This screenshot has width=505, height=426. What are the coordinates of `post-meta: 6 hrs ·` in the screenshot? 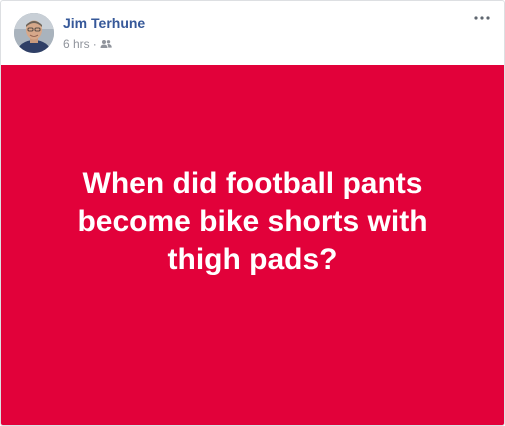 It's located at (87, 44).